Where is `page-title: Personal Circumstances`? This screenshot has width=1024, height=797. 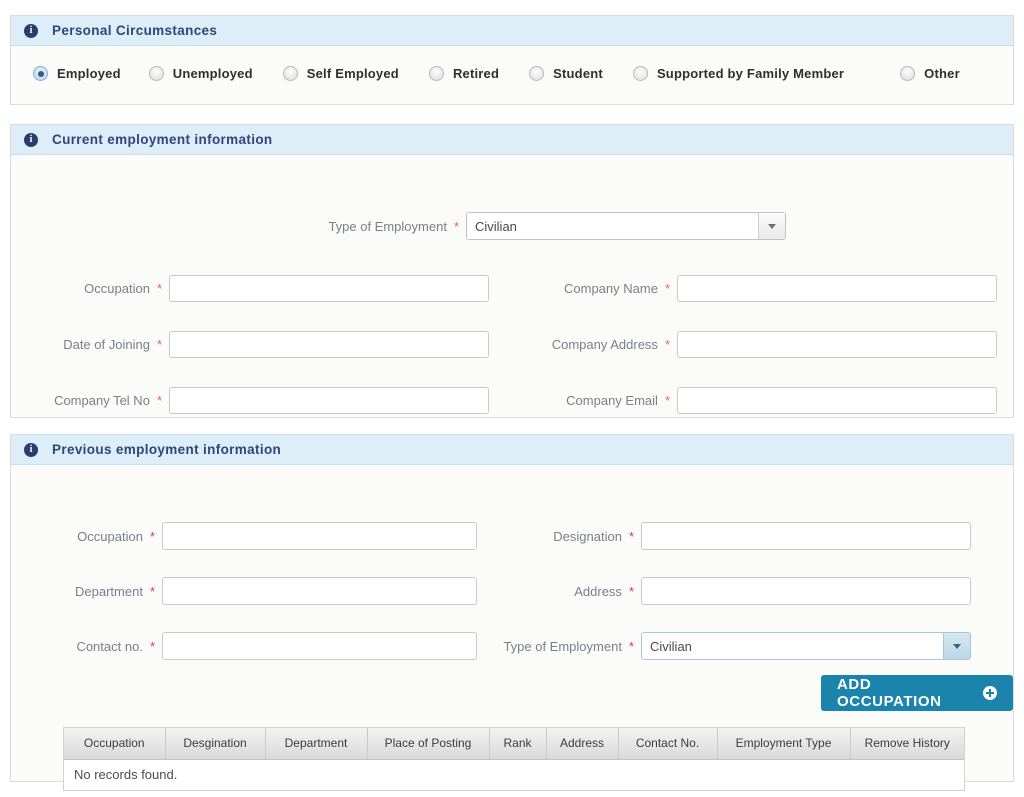
page-title: Personal Circumstances is located at coordinates (135, 30).